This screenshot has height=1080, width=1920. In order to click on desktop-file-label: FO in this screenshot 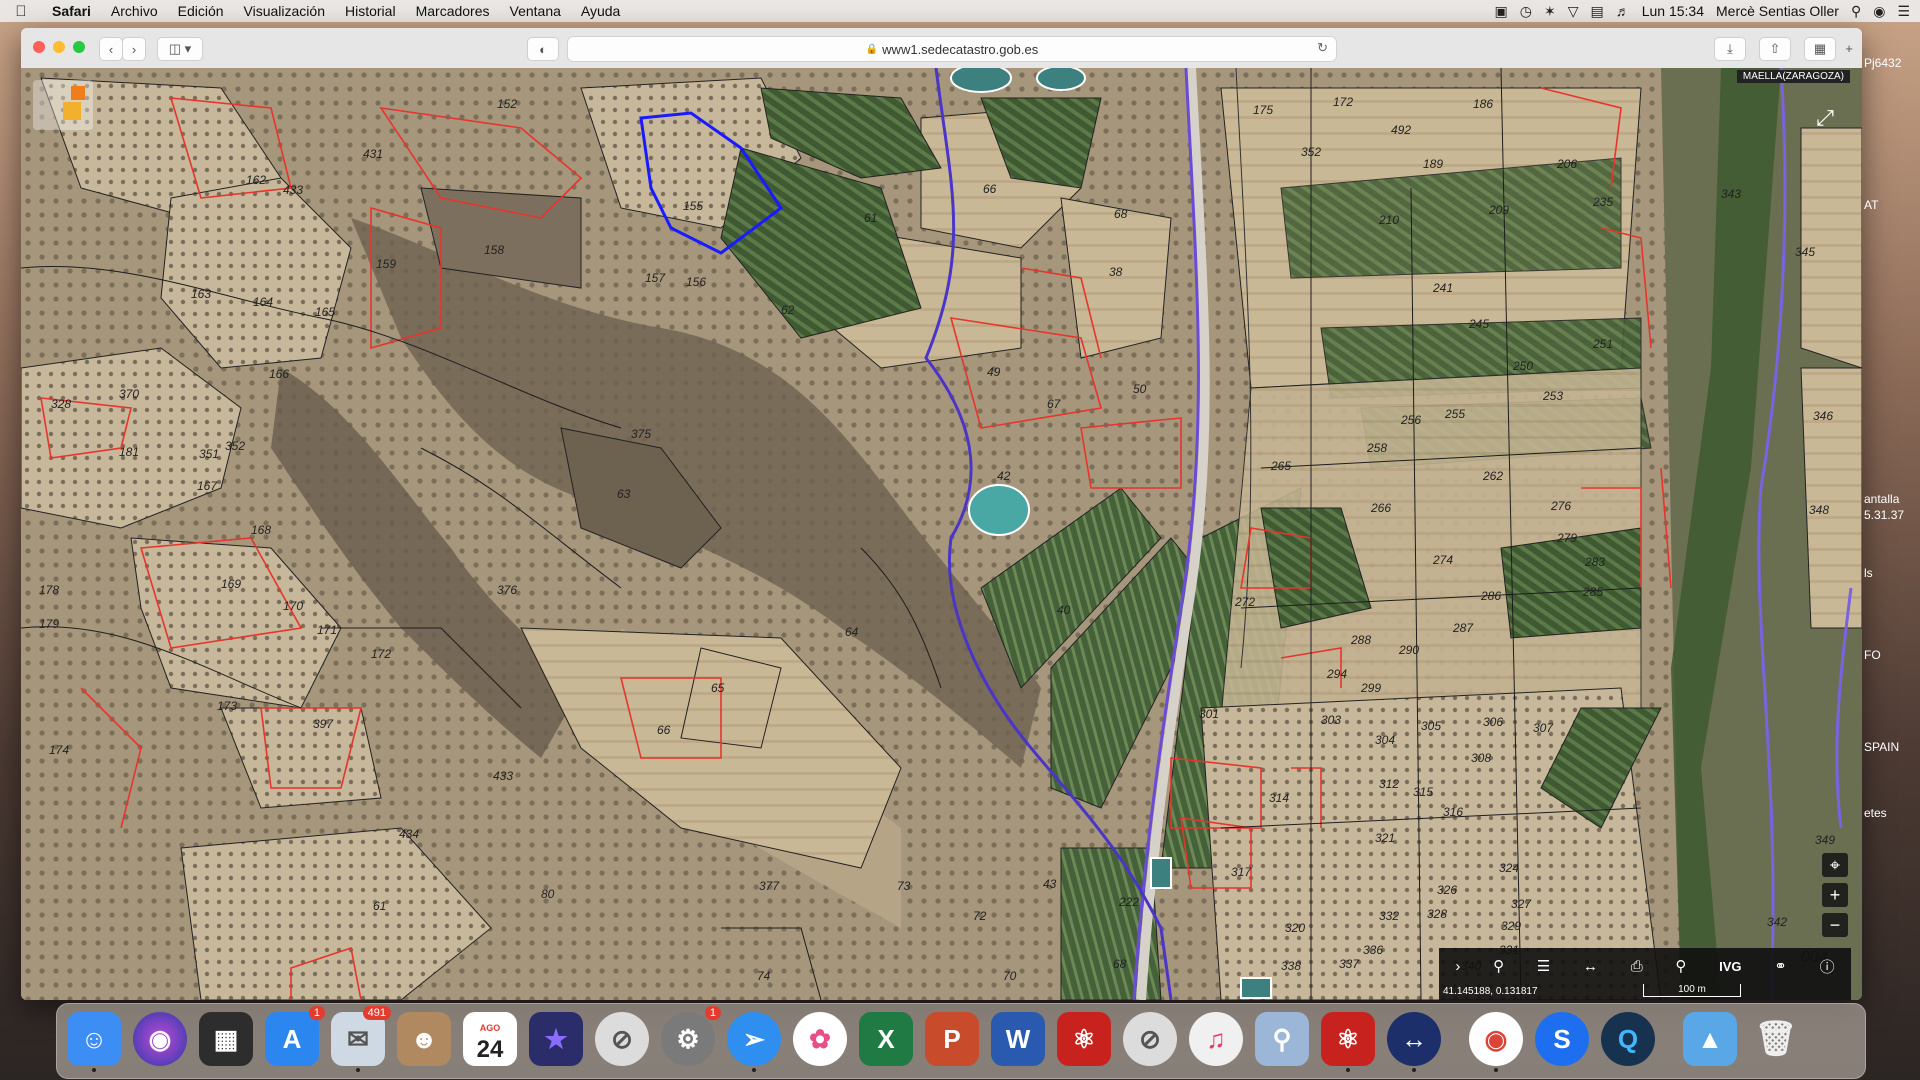, I will do `click(1872, 655)`.